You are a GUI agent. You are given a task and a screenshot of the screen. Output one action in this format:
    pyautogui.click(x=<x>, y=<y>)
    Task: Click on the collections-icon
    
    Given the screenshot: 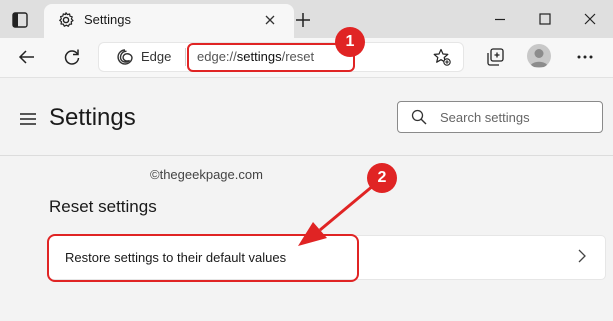 What is the action you would take?
    pyautogui.click(x=495, y=57)
    